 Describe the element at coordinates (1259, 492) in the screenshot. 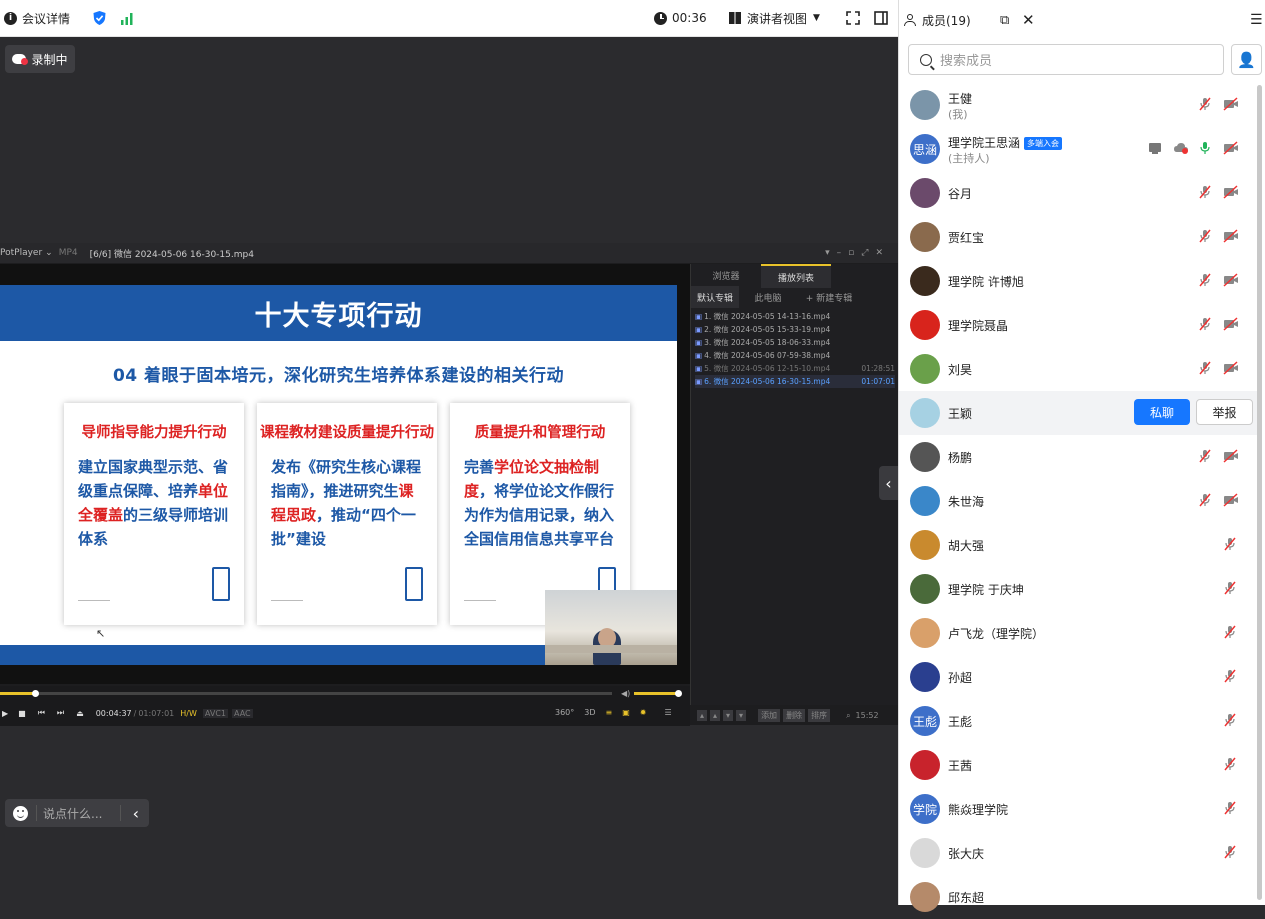

I see `members-scrollbar` at that location.